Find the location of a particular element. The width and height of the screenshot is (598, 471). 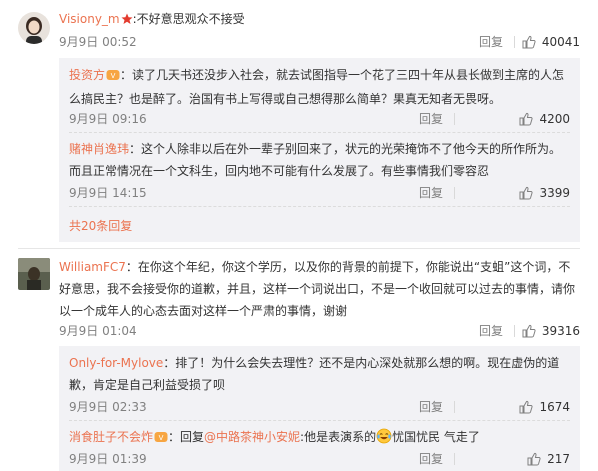

like-button: 3399 is located at coordinates (544, 193).